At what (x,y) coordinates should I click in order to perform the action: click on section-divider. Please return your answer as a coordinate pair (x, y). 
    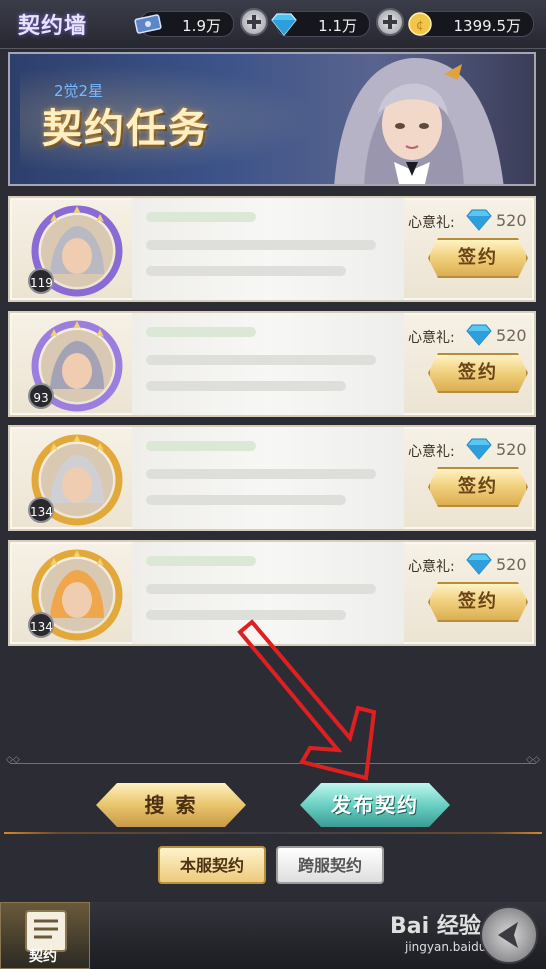
    Looking at the image, I should click on (273, 760).